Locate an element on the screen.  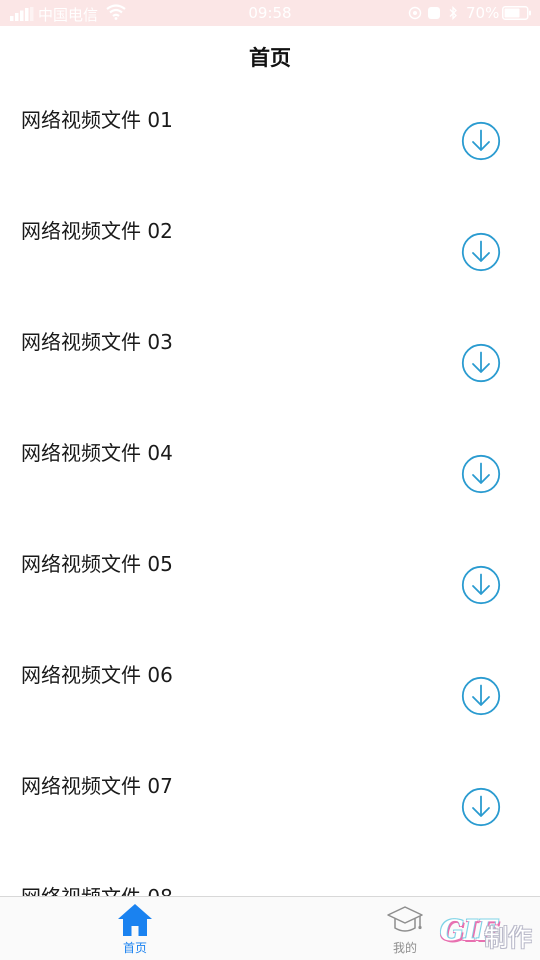
list-item: 网络视频文件 05 is located at coordinates (270, 585).